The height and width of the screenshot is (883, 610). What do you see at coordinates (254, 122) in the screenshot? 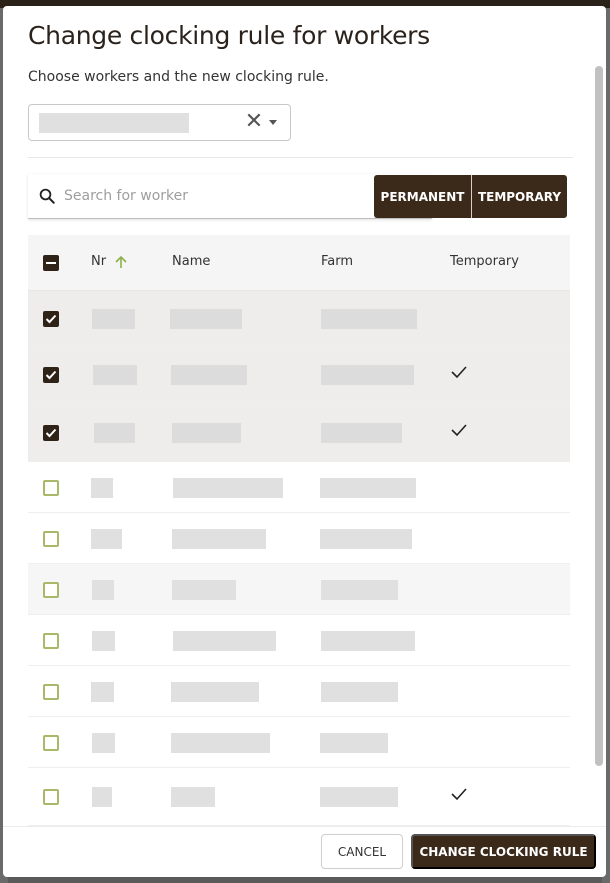
I see `clear-icon: ✕` at bounding box center [254, 122].